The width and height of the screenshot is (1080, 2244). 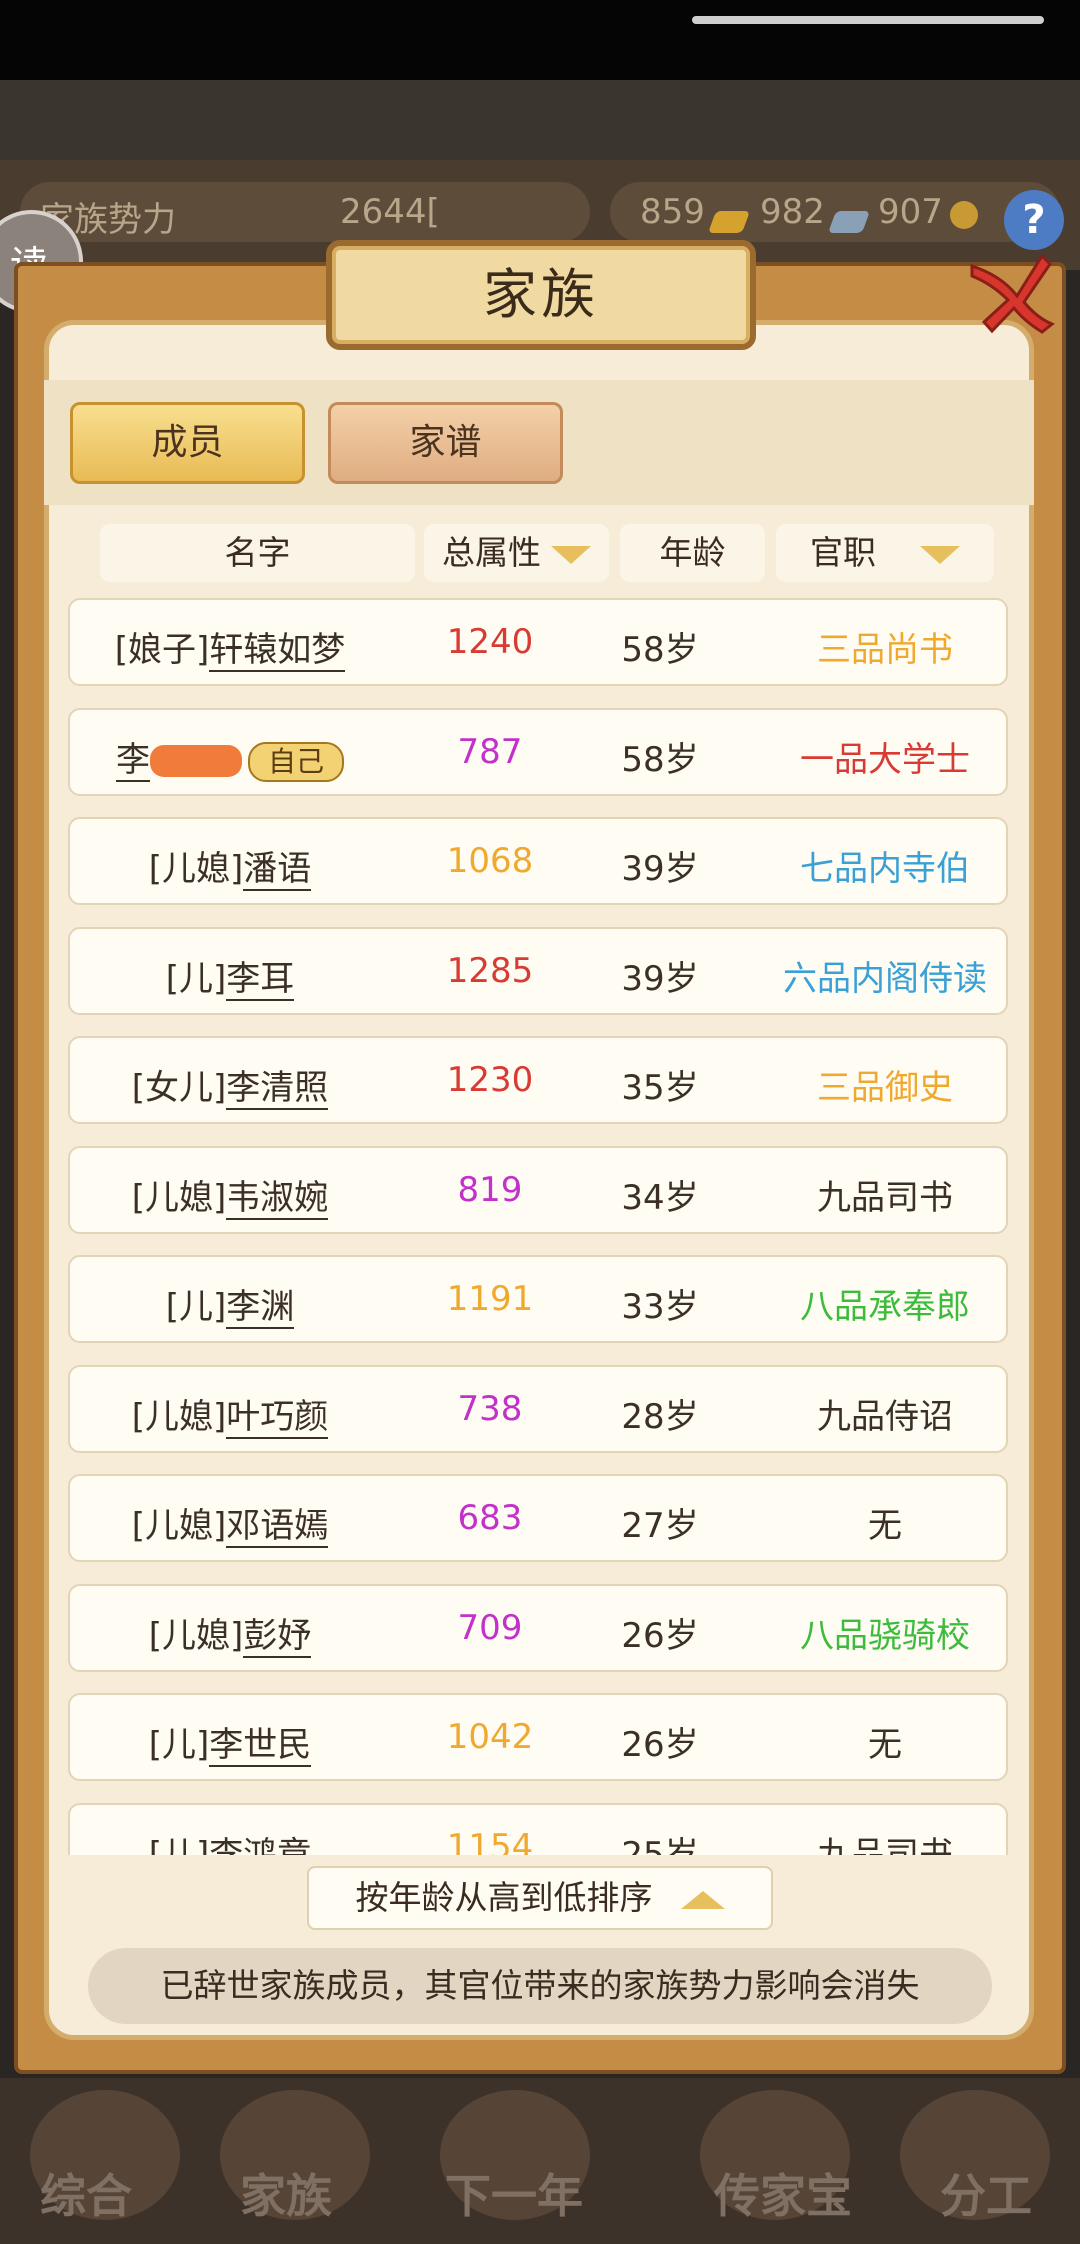 I want to click on dialog-title: 家族, so click(x=541, y=294).